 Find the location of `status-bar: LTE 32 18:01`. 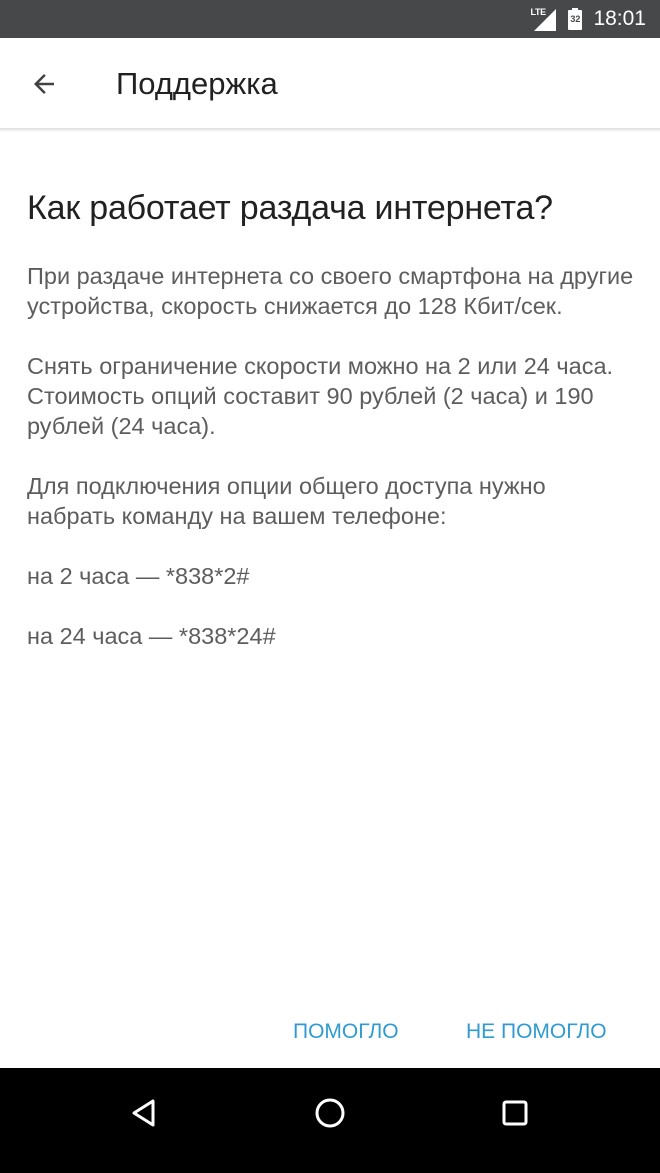

status-bar: LTE 32 18:01 is located at coordinates (330, 19).